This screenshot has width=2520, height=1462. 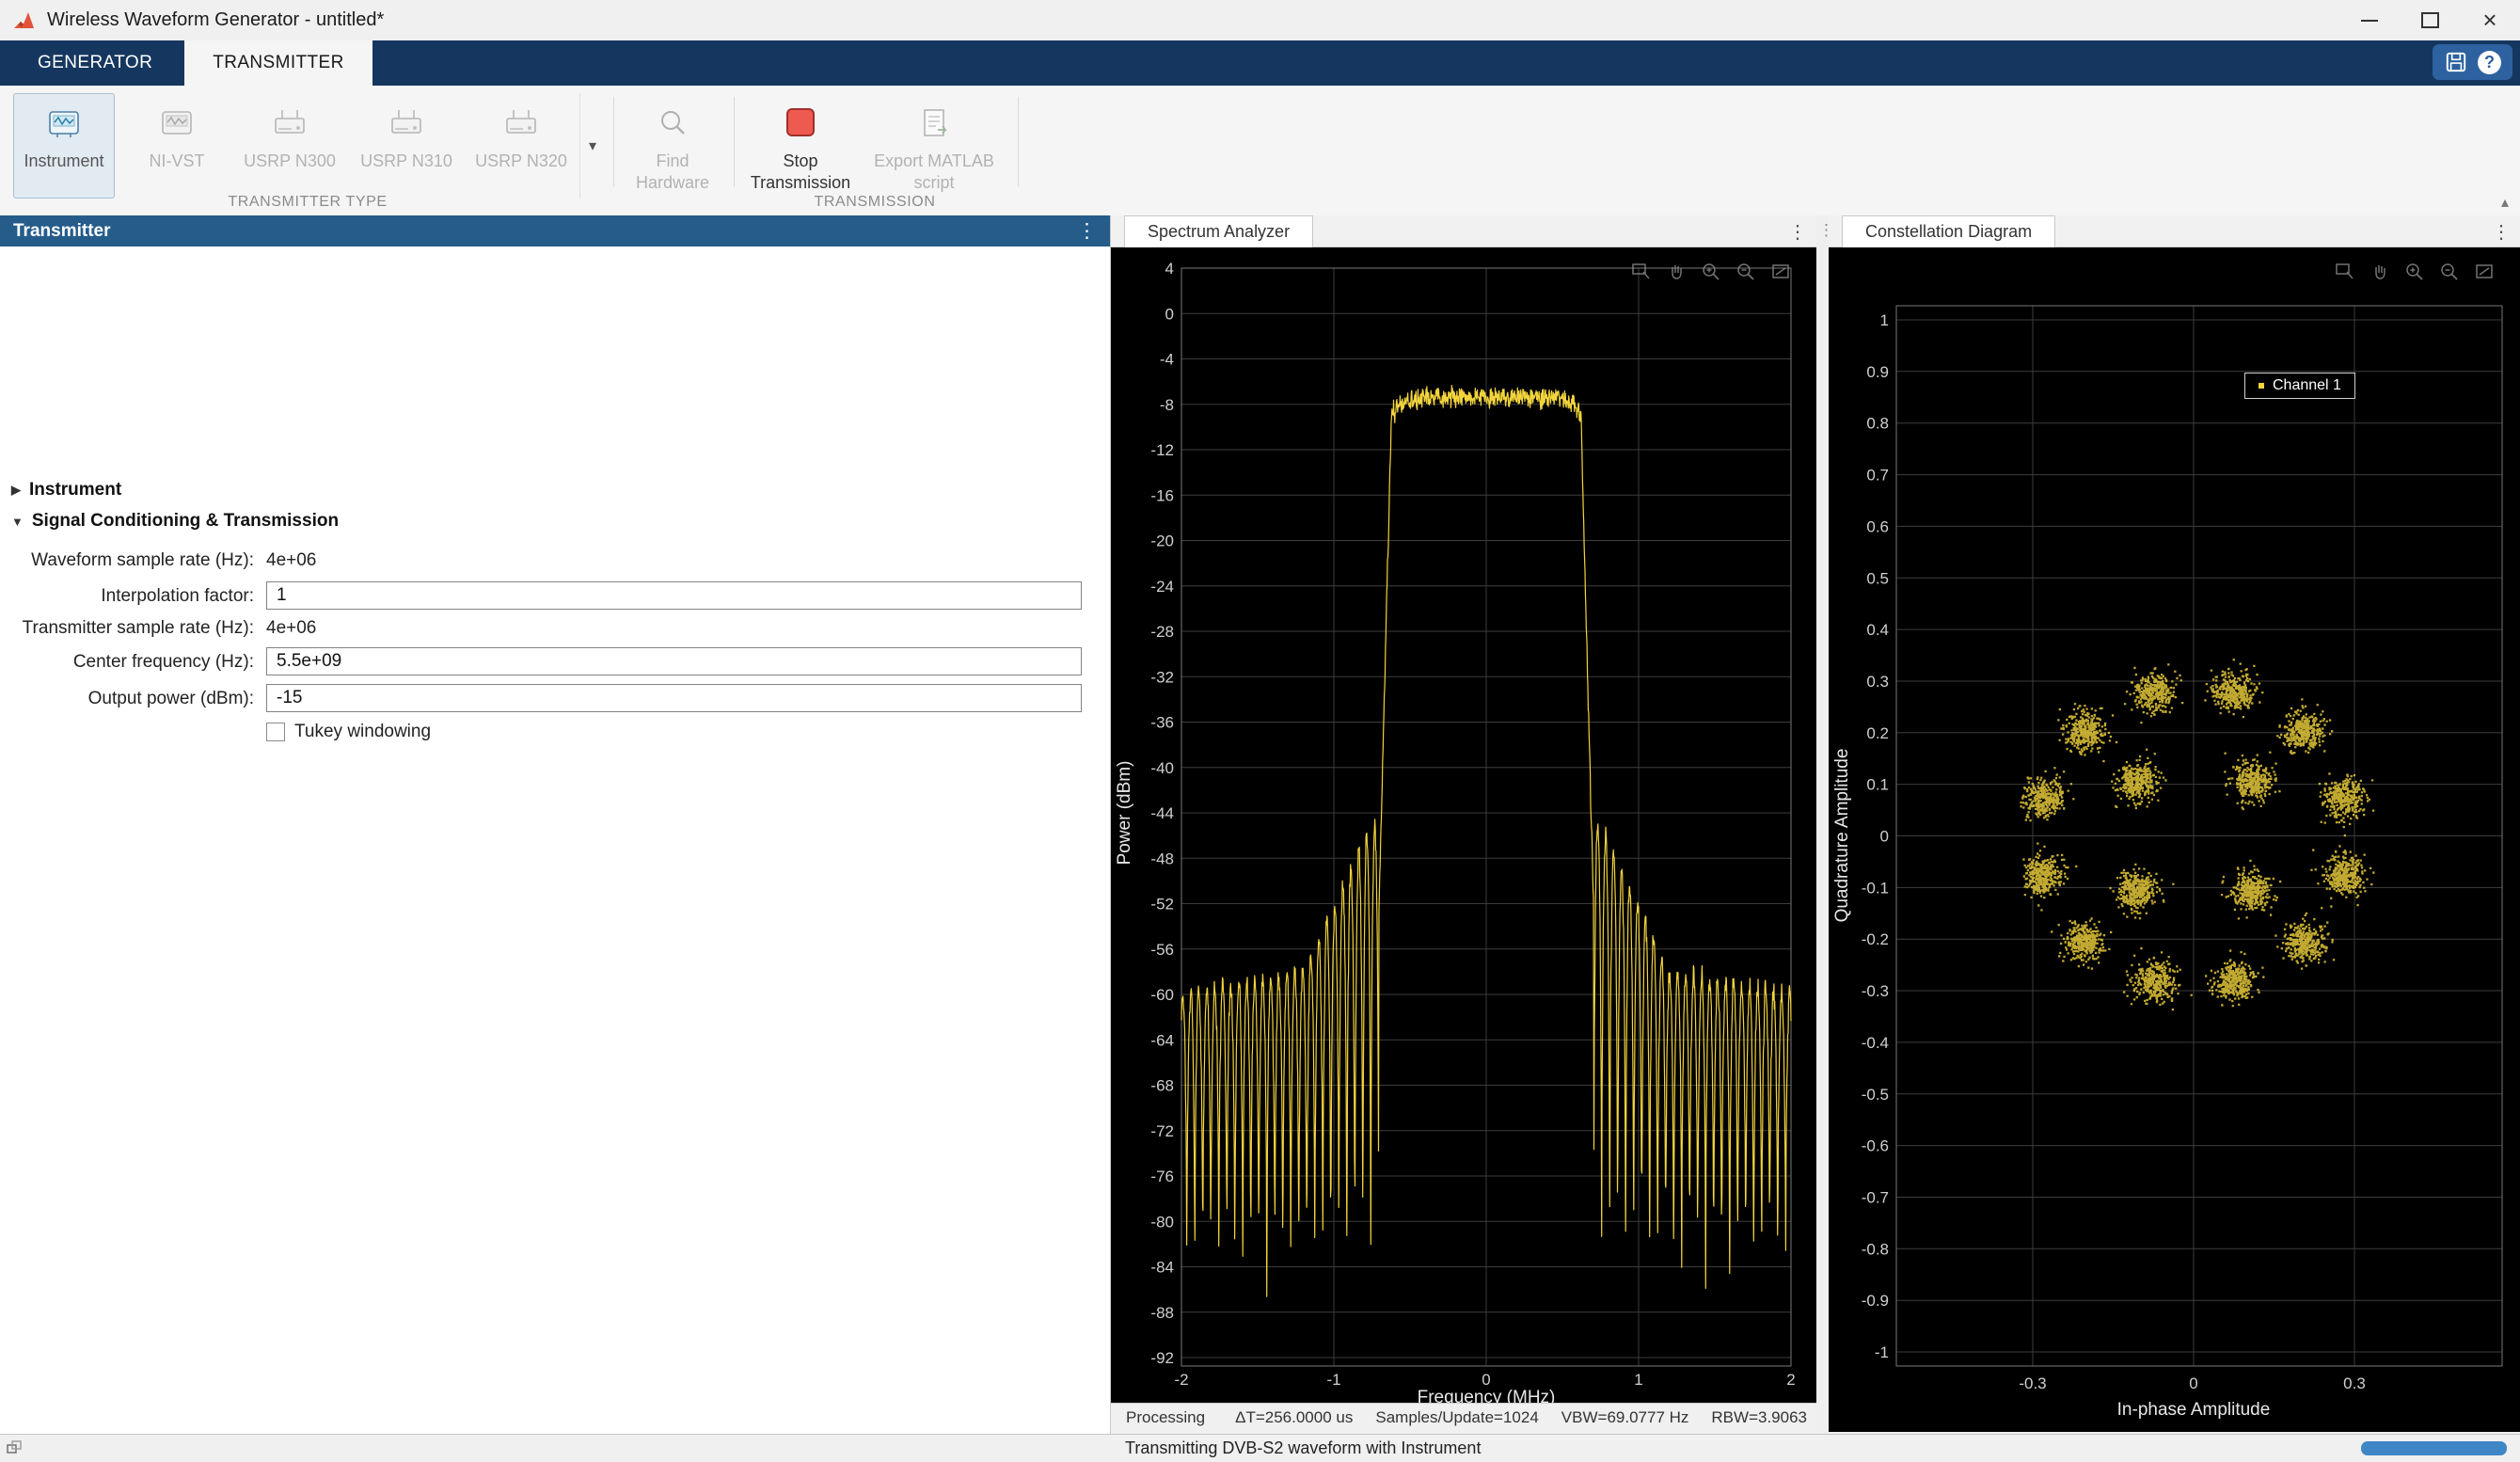 I want to click on legend-marker-icon, so click(x=2261, y=386).